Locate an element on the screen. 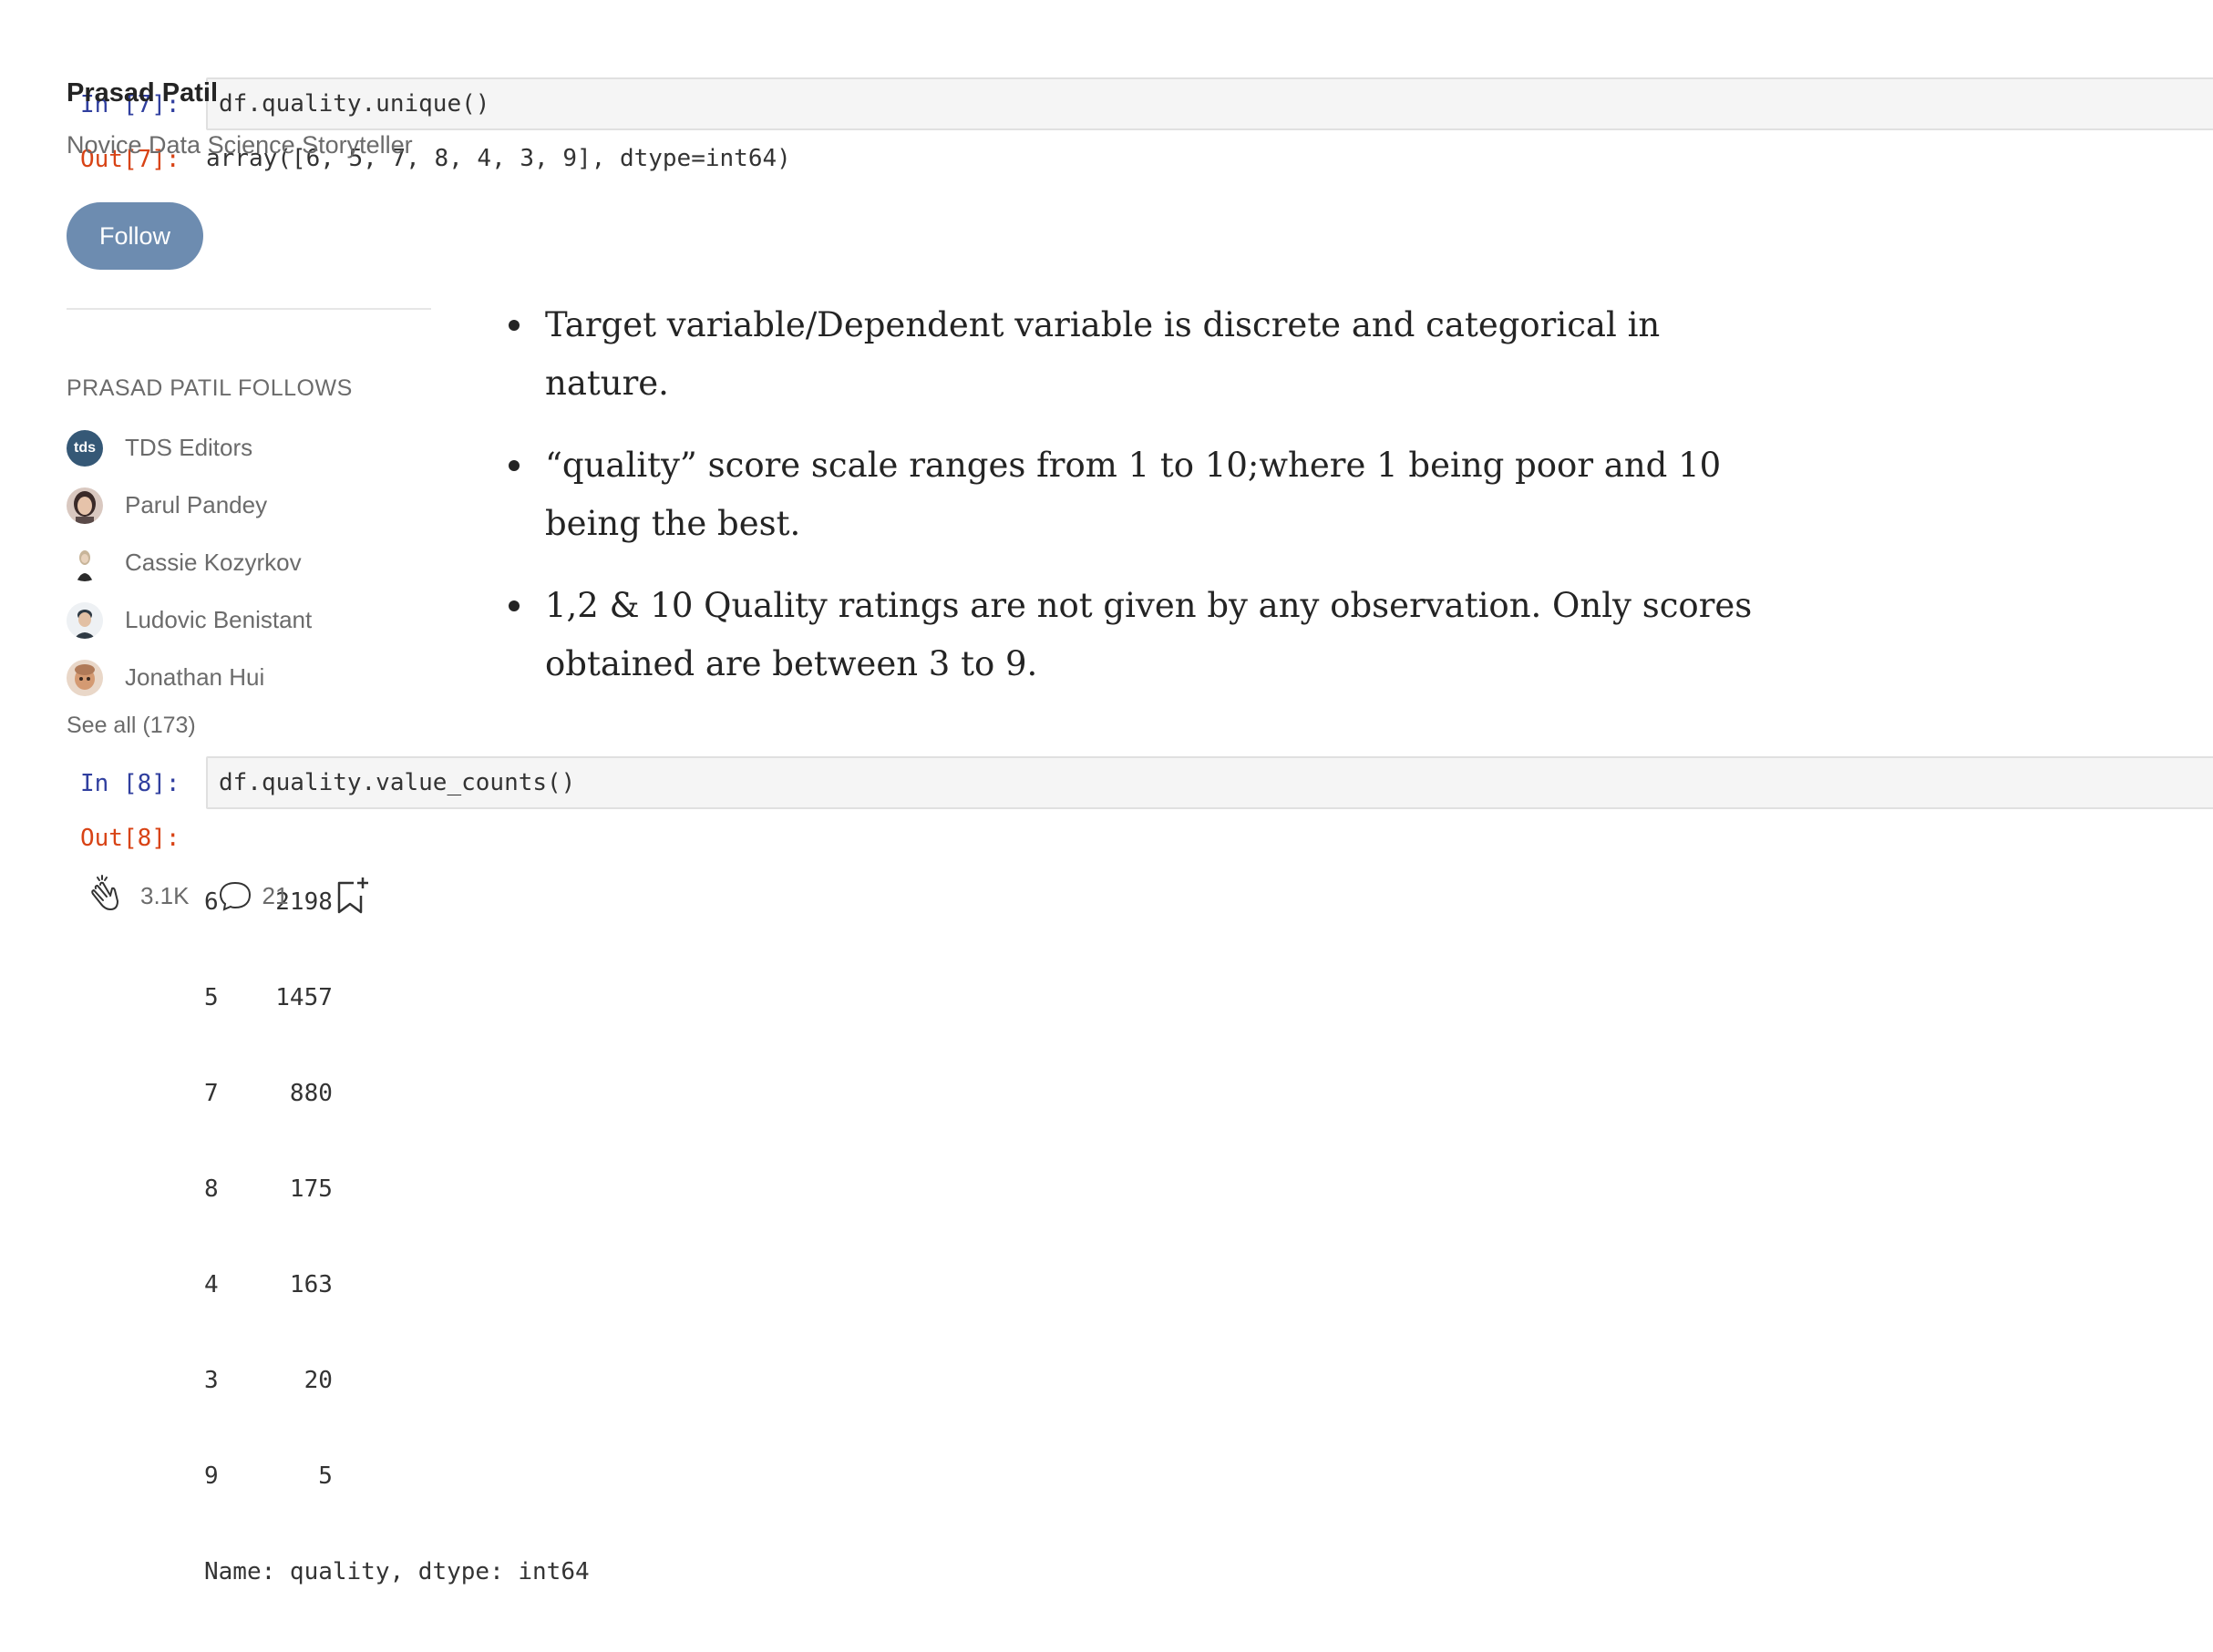 The height and width of the screenshot is (1652, 2213). follow-name: Jonathan Hui is located at coordinates (195, 677).